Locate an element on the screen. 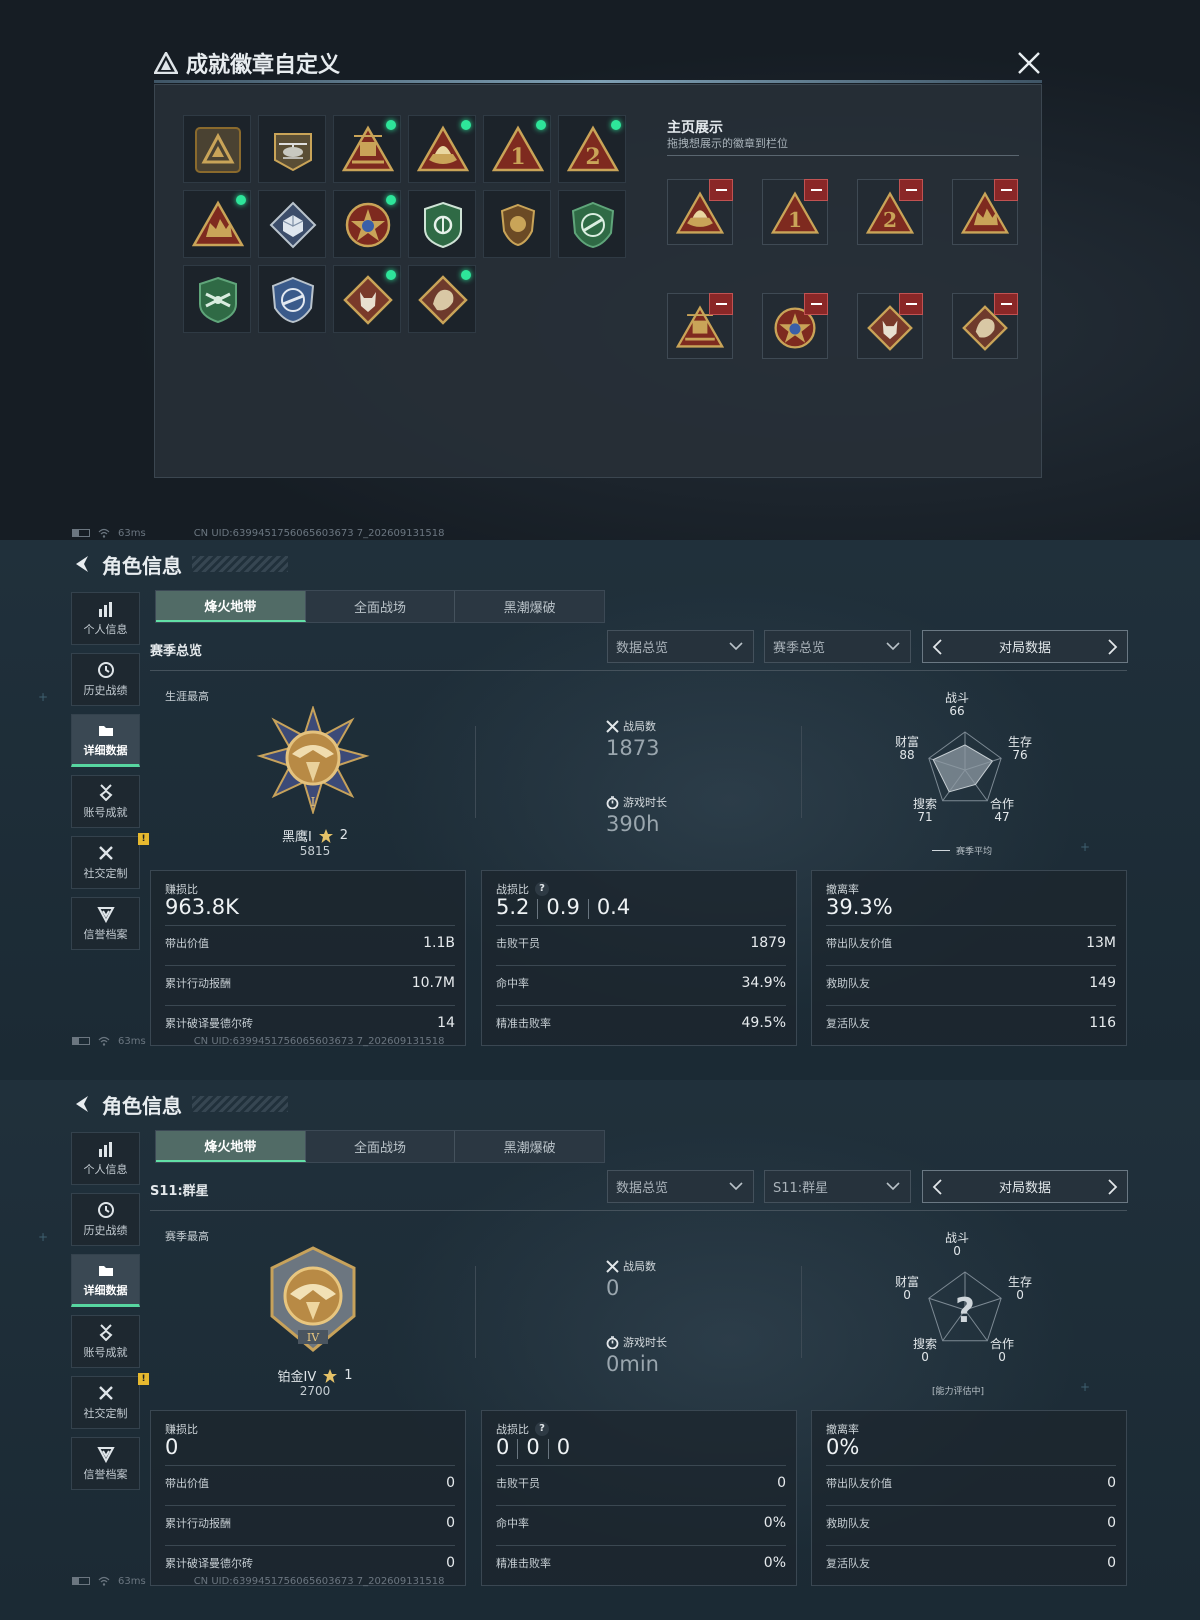 This screenshot has width=1200, height=1620. rank-title: 黑鹰I is located at coordinates (296, 837).